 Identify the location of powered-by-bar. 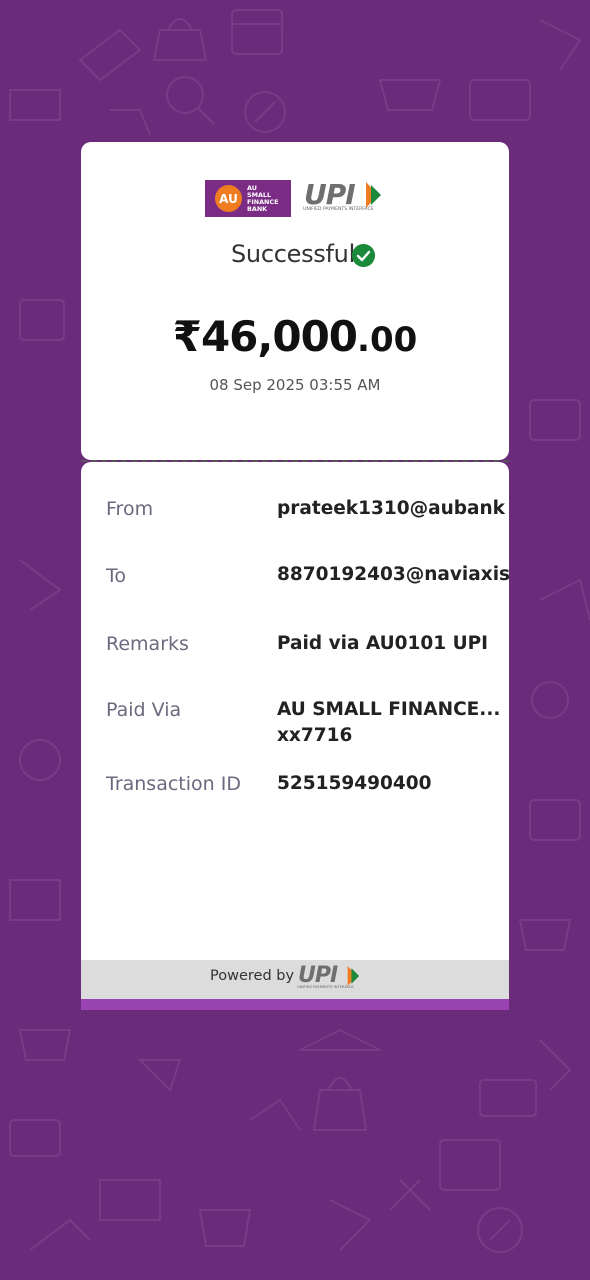
(295, 979).